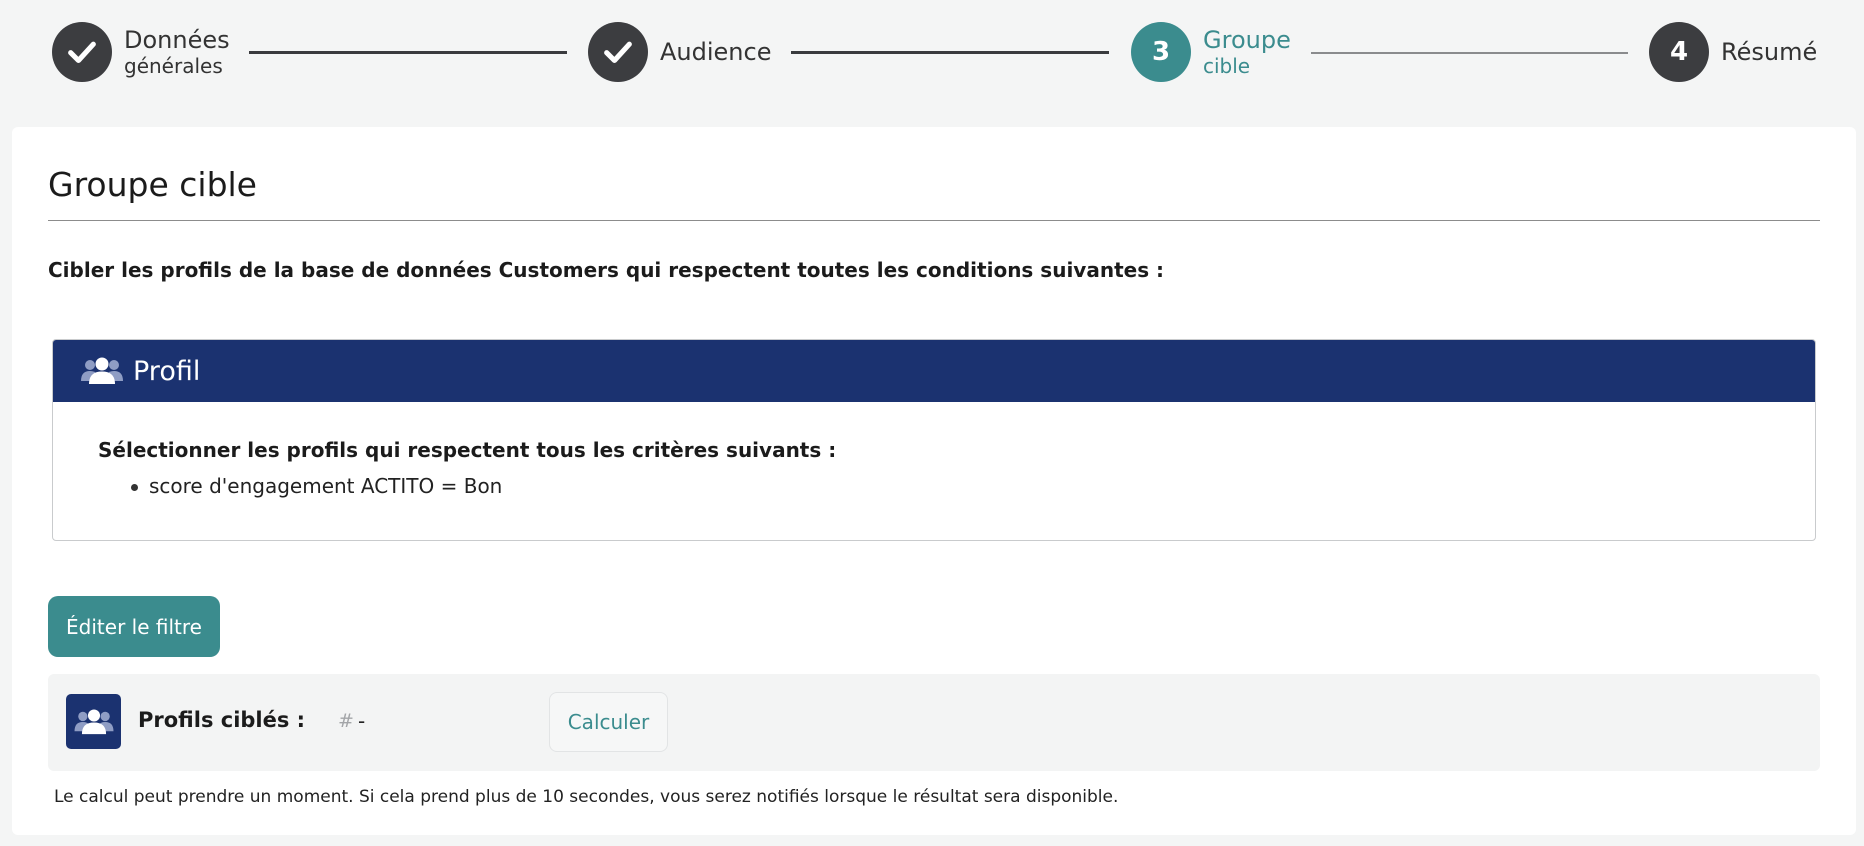 This screenshot has height=846, width=1864. Describe the element at coordinates (1679, 52) in the screenshot. I see `step-4-circle: 4` at that location.